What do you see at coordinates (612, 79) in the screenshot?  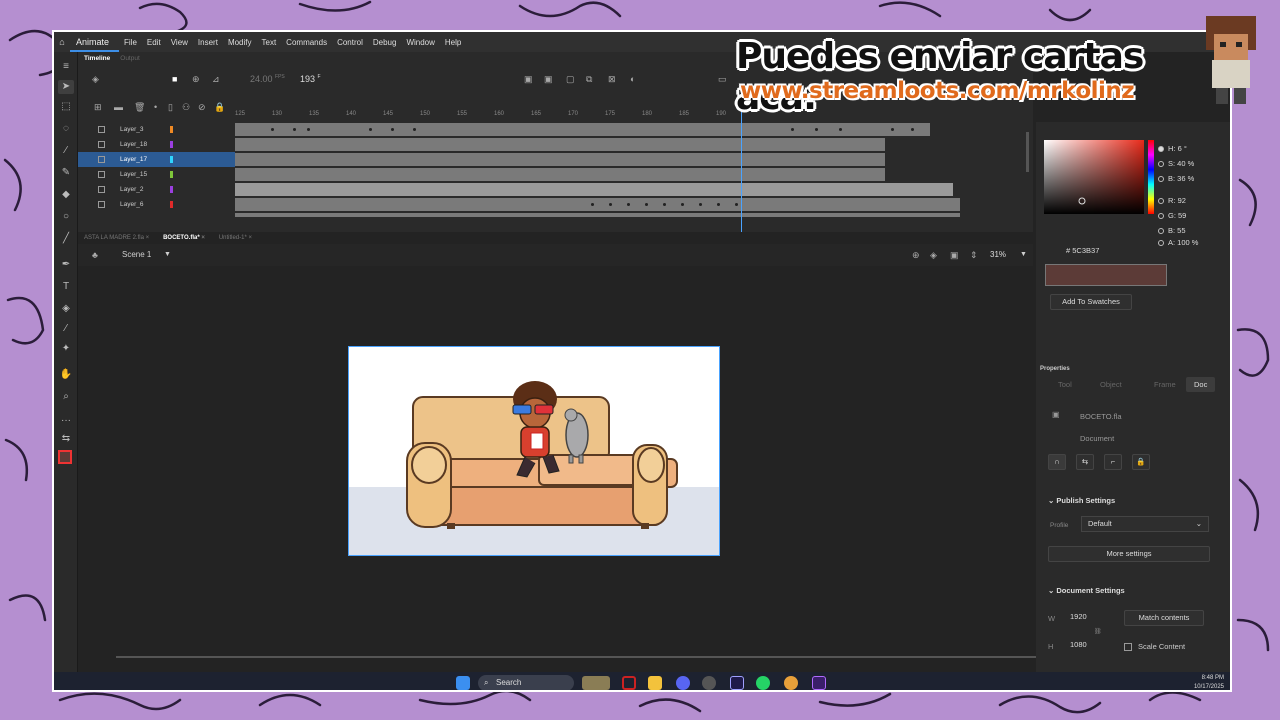 I see `delete-frame-icon: ⊠` at bounding box center [612, 79].